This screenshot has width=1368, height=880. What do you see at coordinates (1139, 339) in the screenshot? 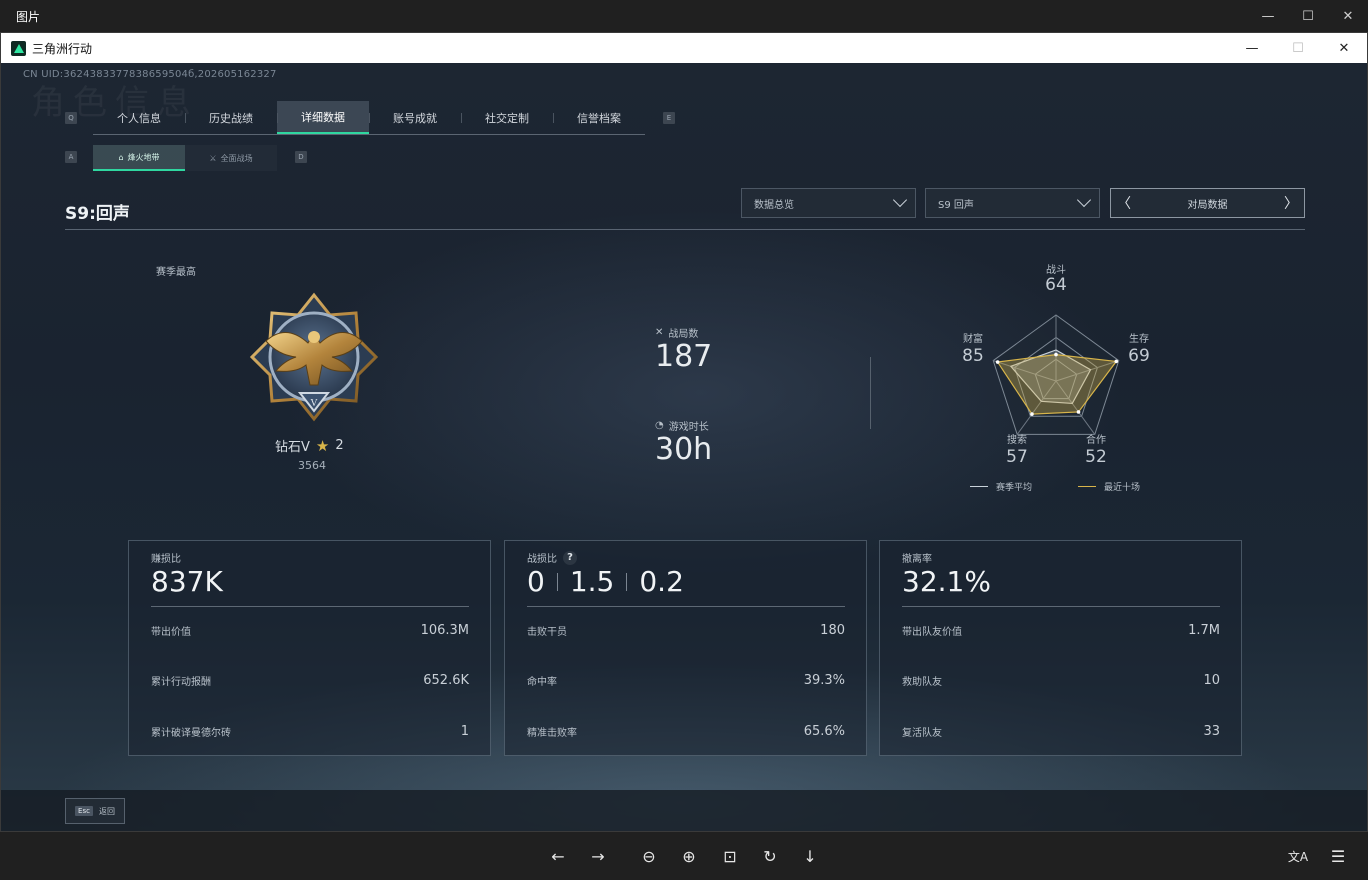
I see `radar-label-survival: 生存` at bounding box center [1139, 339].